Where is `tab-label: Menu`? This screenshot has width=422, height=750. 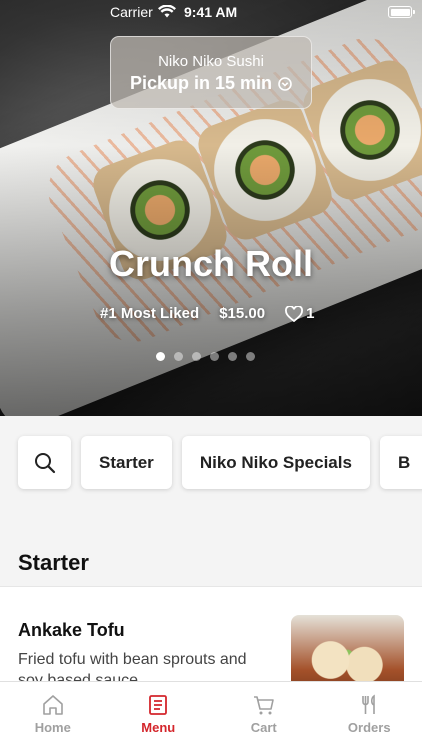 tab-label: Menu is located at coordinates (158, 727).